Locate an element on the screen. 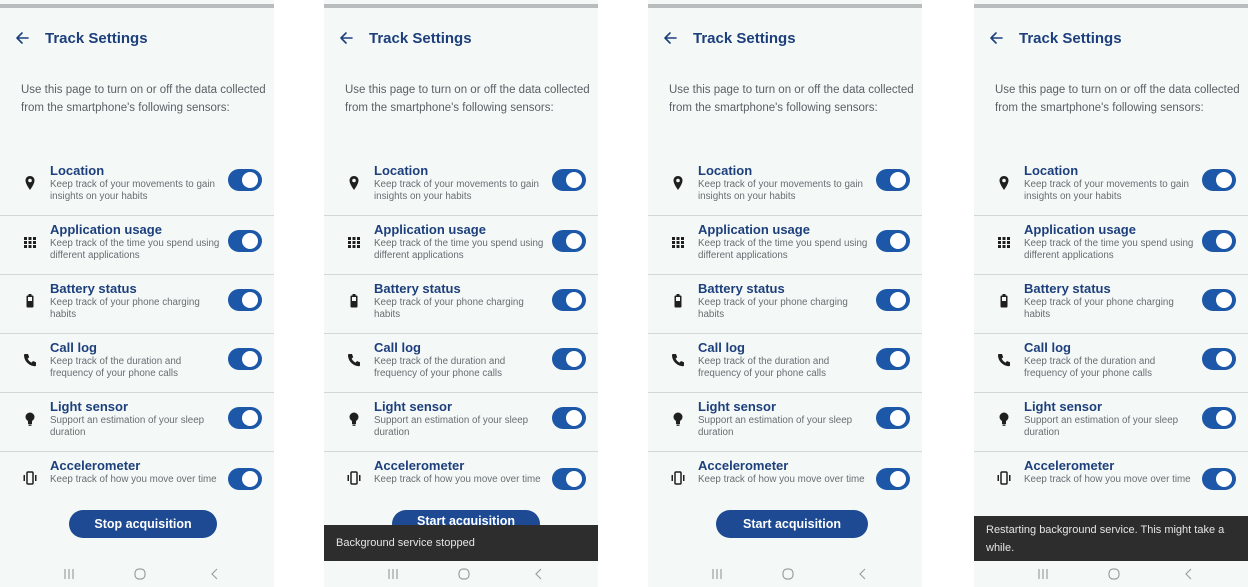 The width and height of the screenshot is (1248, 587). sensor-label: Location is located at coordinates (77, 170).